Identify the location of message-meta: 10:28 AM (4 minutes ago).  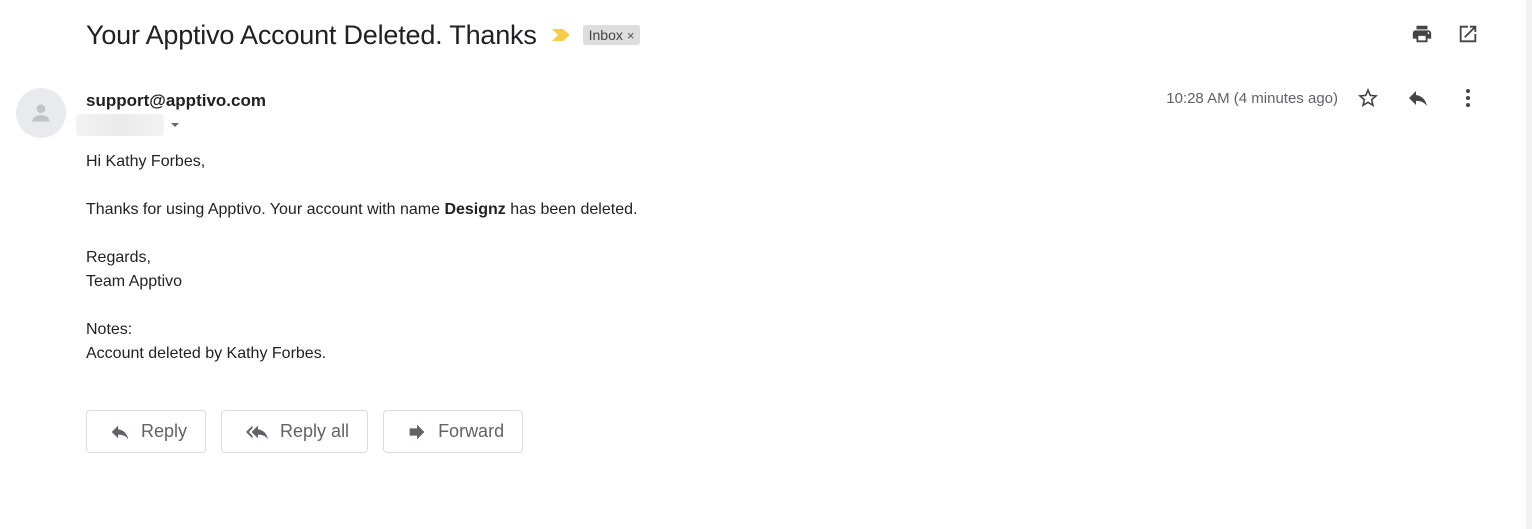
(1323, 98).